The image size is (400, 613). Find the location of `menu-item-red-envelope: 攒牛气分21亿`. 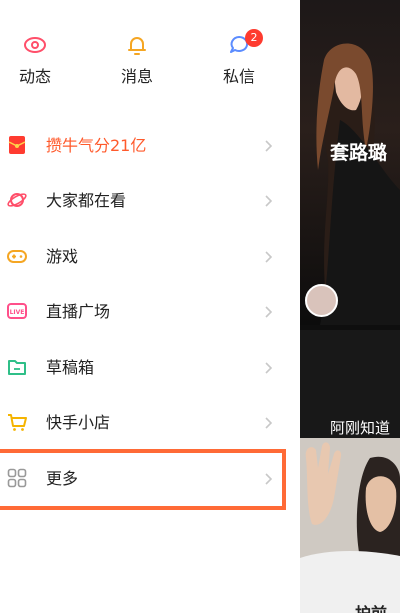

menu-item-red-envelope: 攒牛气分21亿 is located at coordinates (150, 146).